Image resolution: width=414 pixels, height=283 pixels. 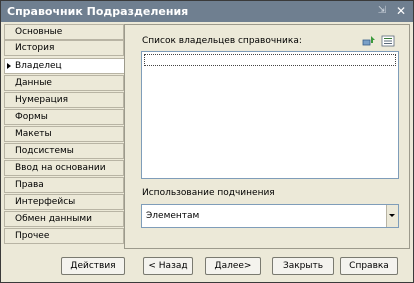 What do you see at coordinates (64, 32) in the screenshot?
I see `nav-item-osnovnye: Основные` at bounding box center [64, 32].